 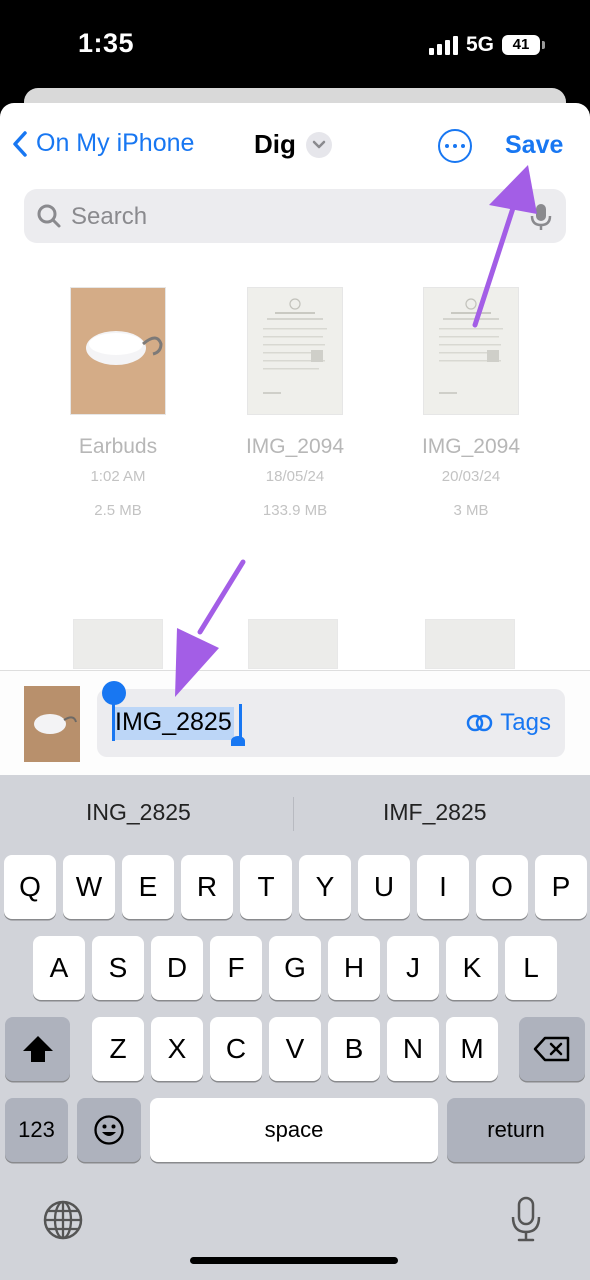 I want to click on home-indicator, so click(x=294, y=1260).